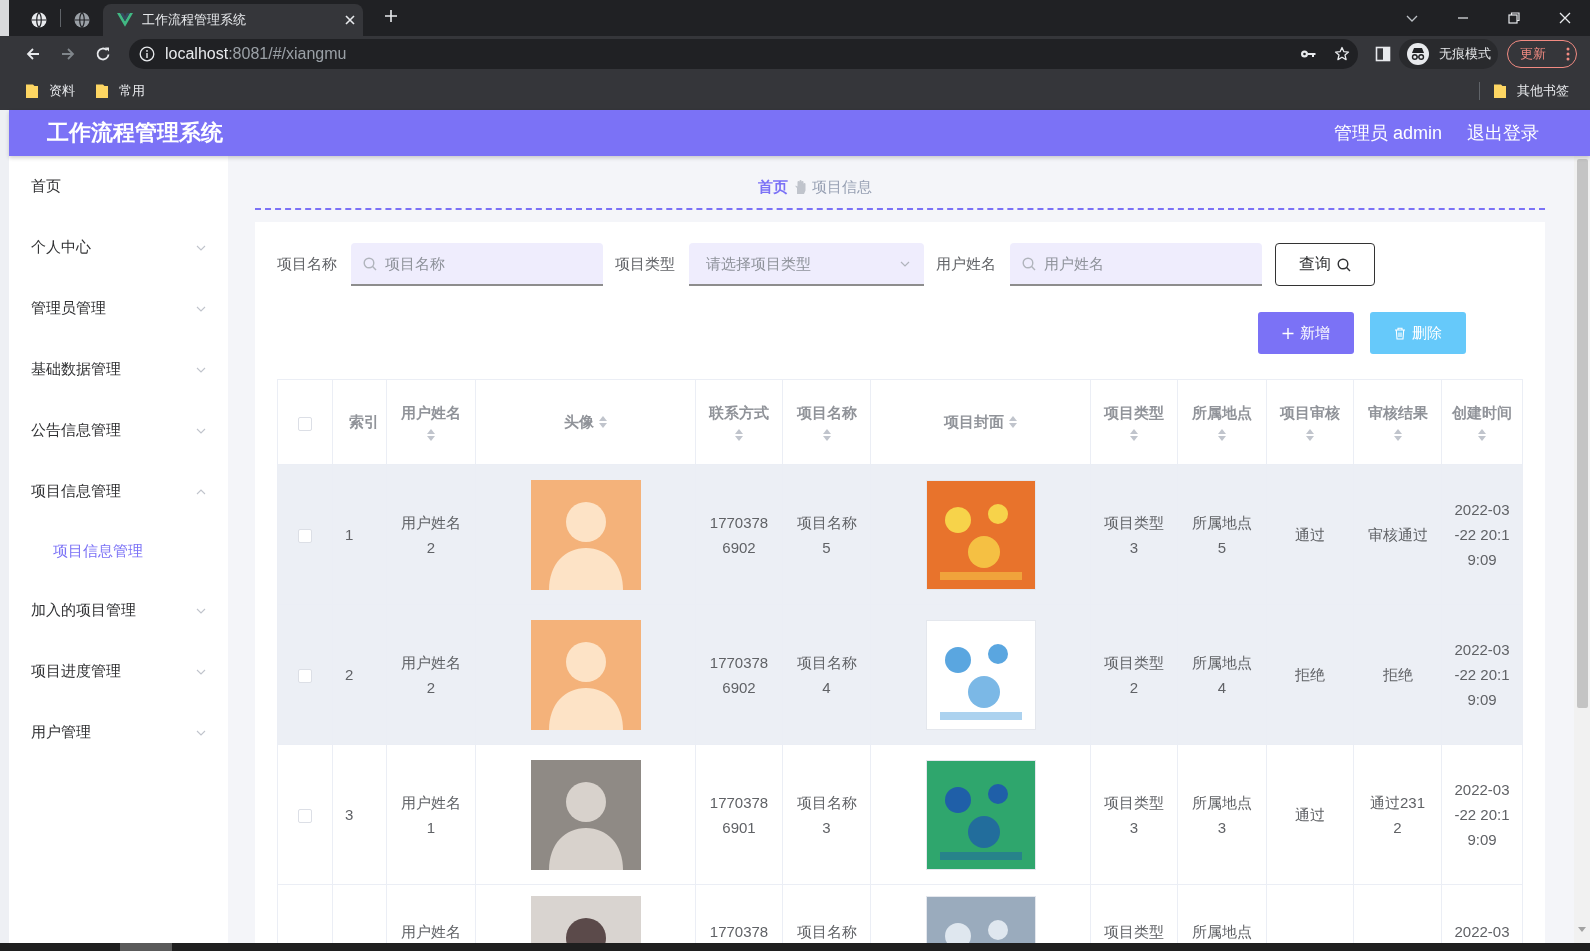 The width and height of the screenshot is (1590, 951). What do you see at coordinates (1503, 133) in the screenshot?
I see `logout-link: 退出登录` at bounding box center [1503, 133].